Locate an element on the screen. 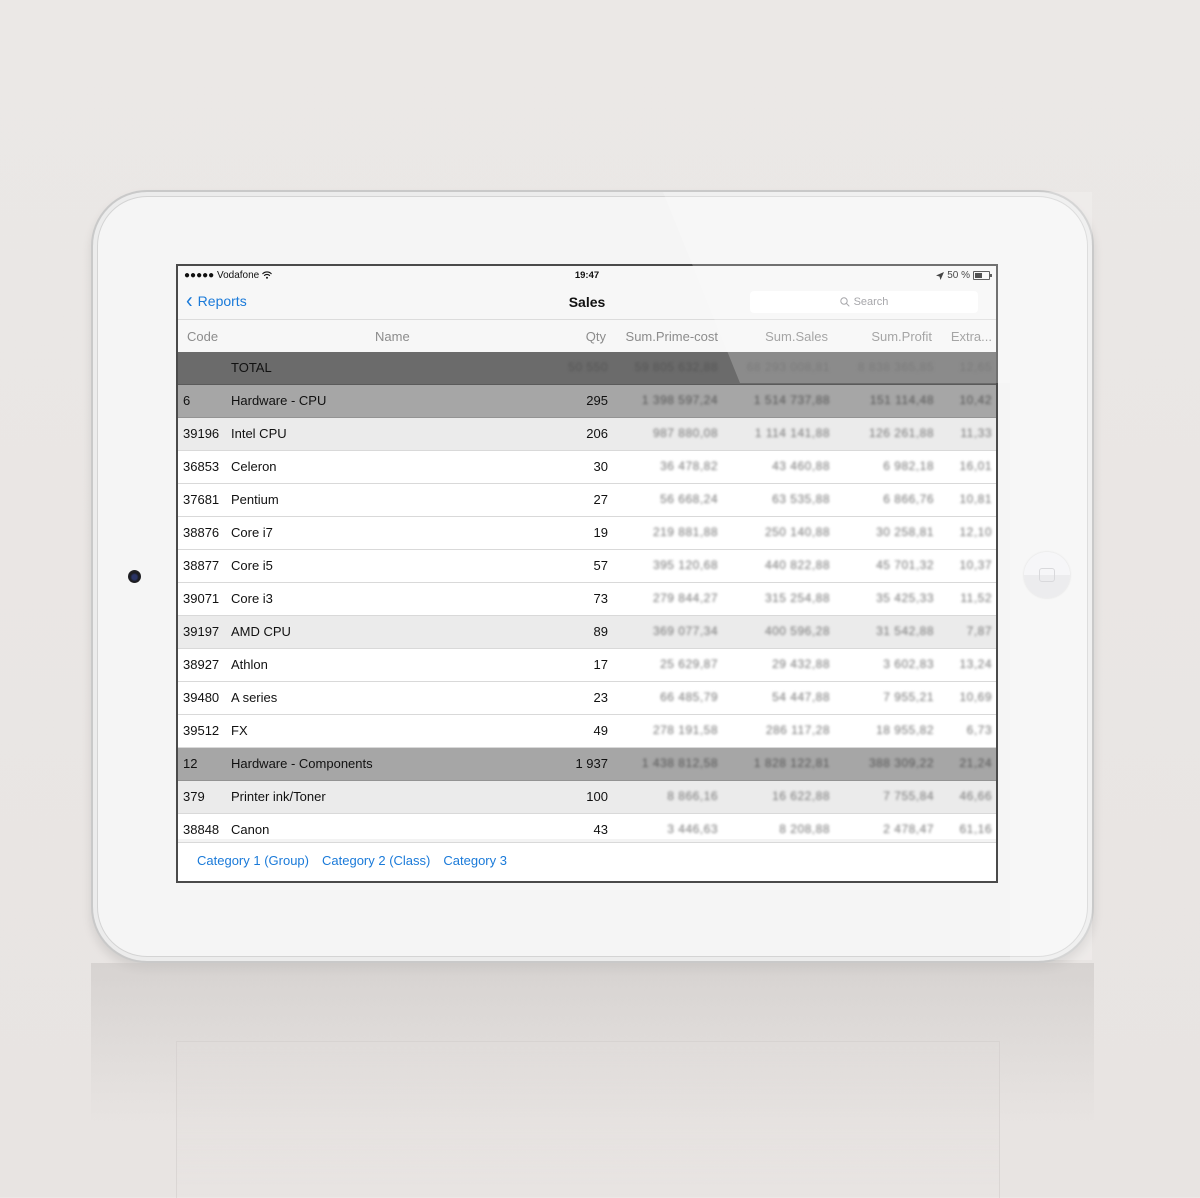 Image resolution: width=1200 pixels, height=1198 pixels. cell-prime-cost: 25 629,87 is located at coordinates (689, 664).